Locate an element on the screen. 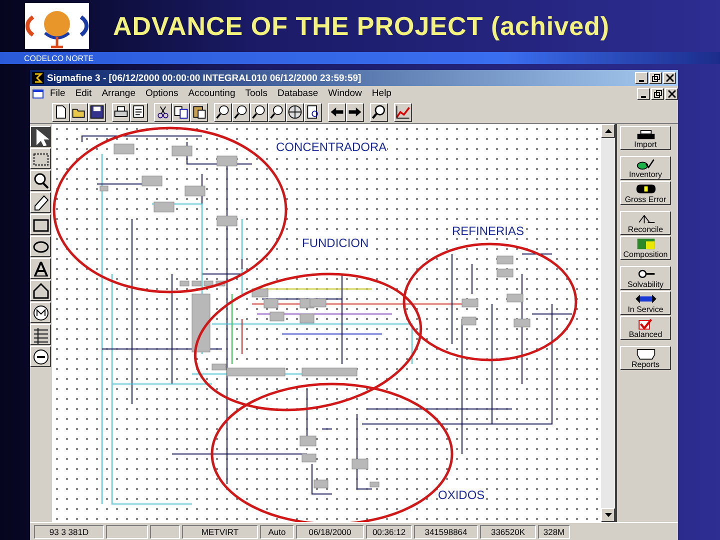 The image size is (720, 540). menu-item: Window is located at coordinates (345, 93).